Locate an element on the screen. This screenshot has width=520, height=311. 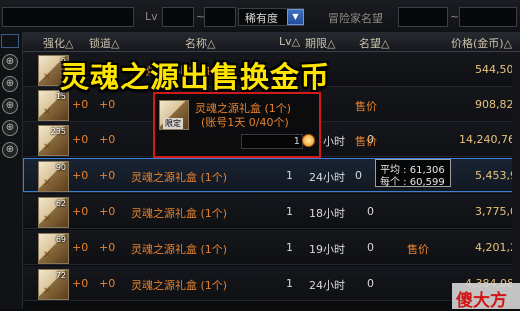
level-label: Lv is located at coordinates (151, 16).